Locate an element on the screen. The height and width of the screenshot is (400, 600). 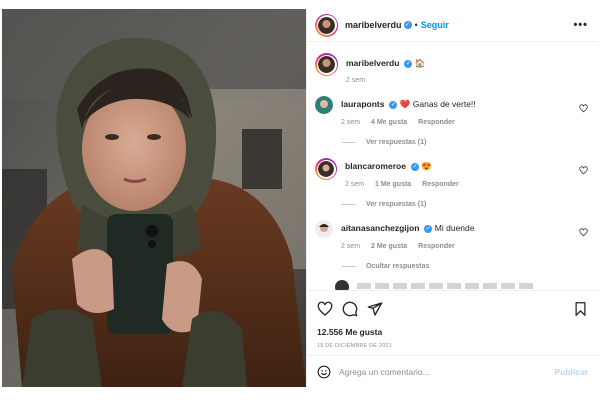
author-avatar is located at coordinates (326, 25).